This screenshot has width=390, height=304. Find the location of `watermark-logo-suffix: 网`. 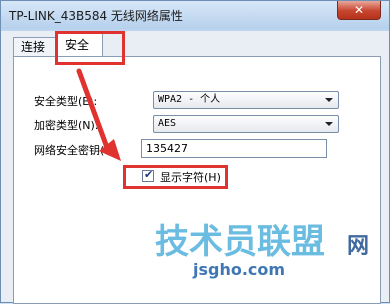

watermark-logo-suffix: 网 is located at coordinates (358, 246).